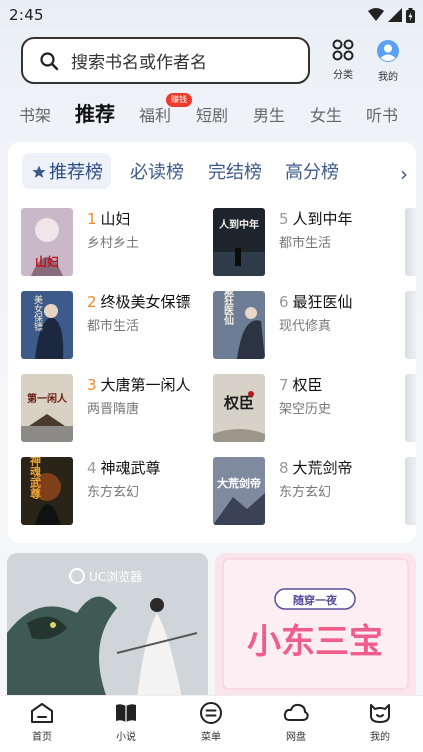 Image resolution: width=423 pixels, height=752 pixels. What do you see at coordinates (47, 408) in the screenshot?
I see `book-cover: 第一闲人` at bounding box center [47, 408].